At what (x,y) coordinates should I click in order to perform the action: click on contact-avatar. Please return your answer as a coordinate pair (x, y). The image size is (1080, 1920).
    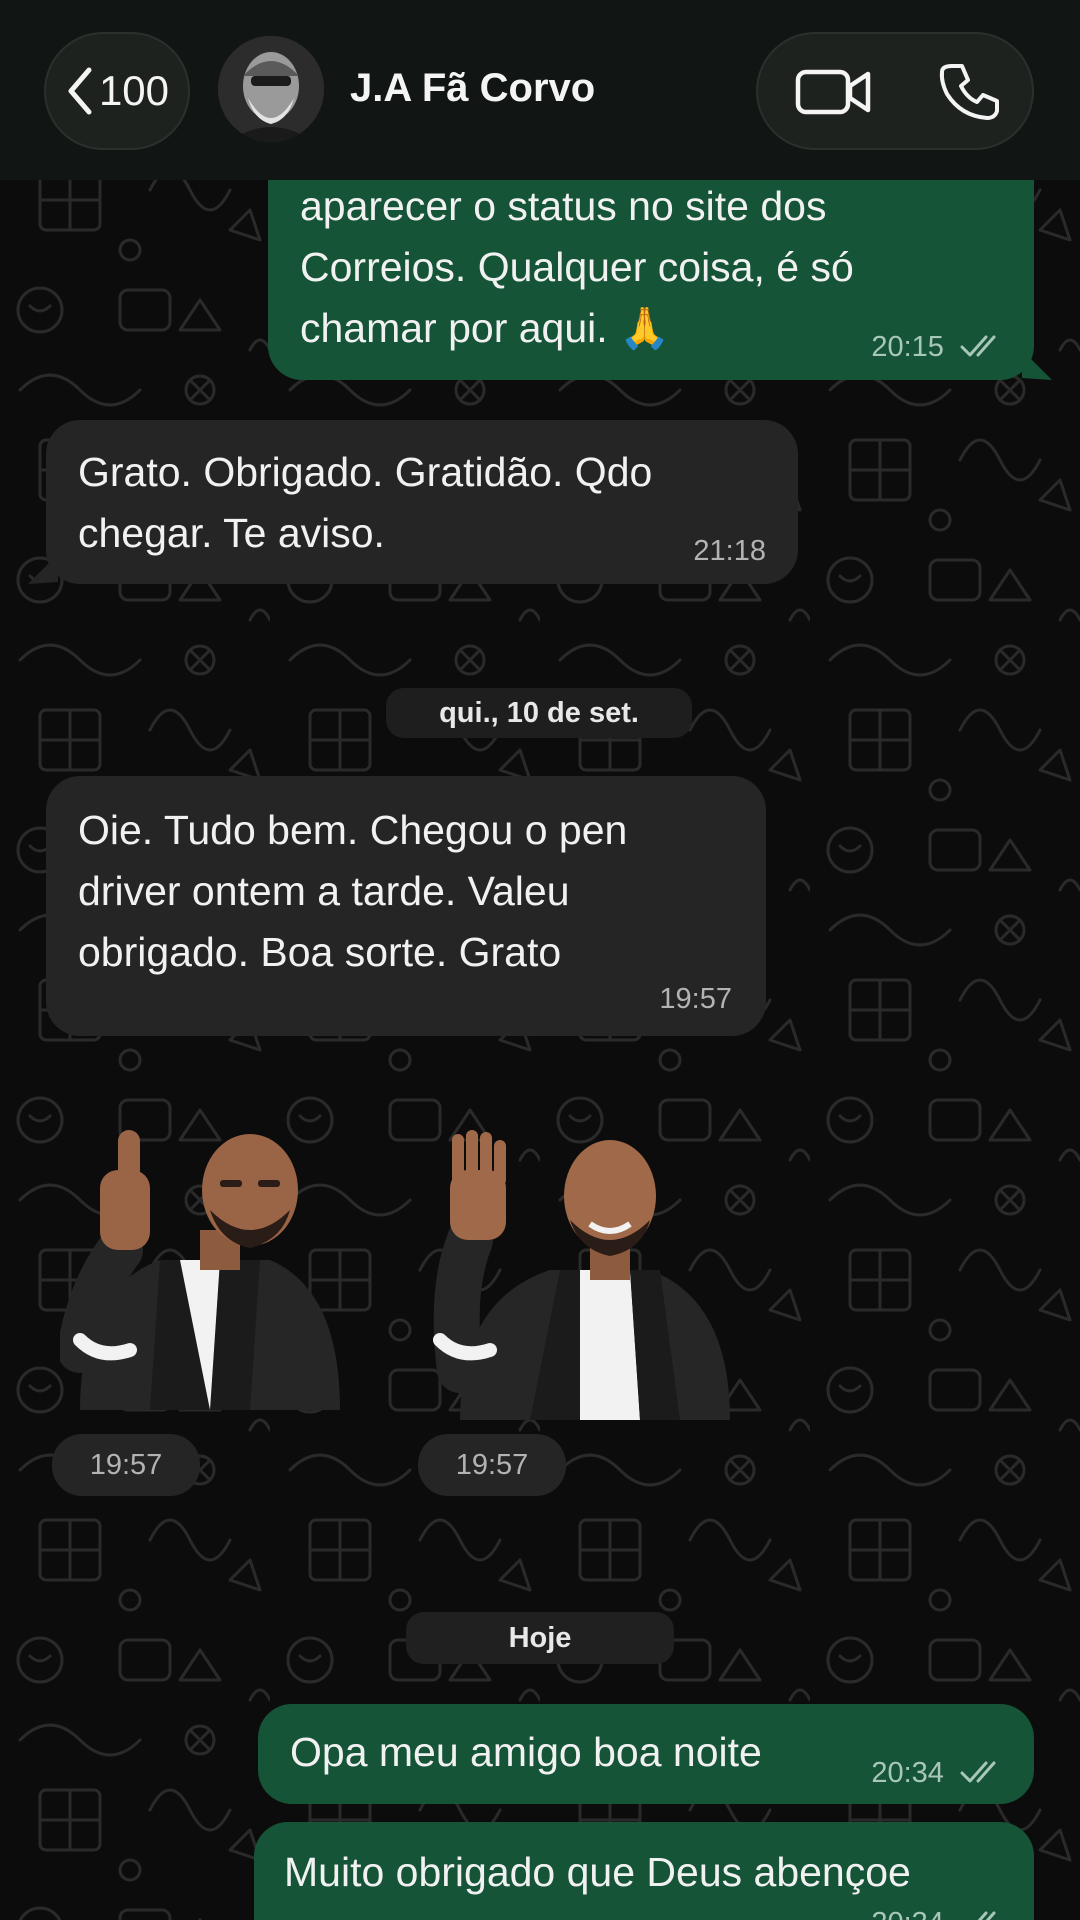
    Looking at the image, I should click on (271, 89).